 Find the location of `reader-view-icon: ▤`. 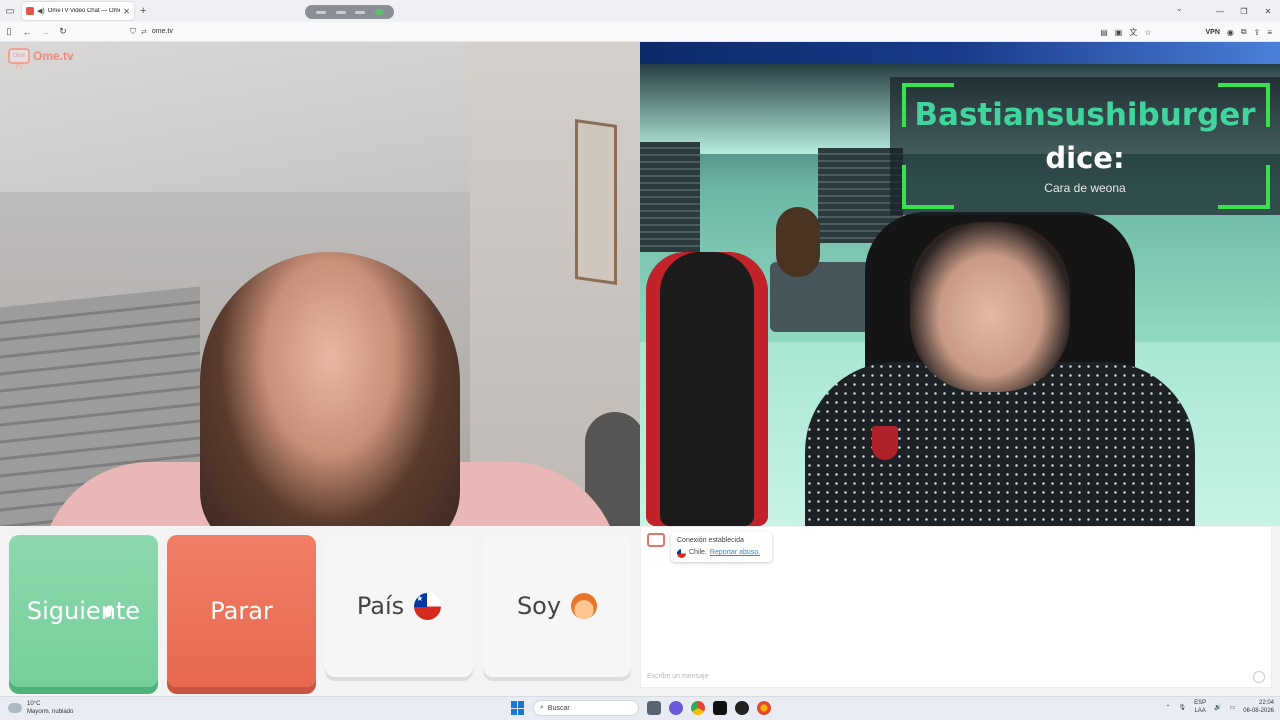

reader-view-icon: ▤ is located at coordinates (1104, 32).